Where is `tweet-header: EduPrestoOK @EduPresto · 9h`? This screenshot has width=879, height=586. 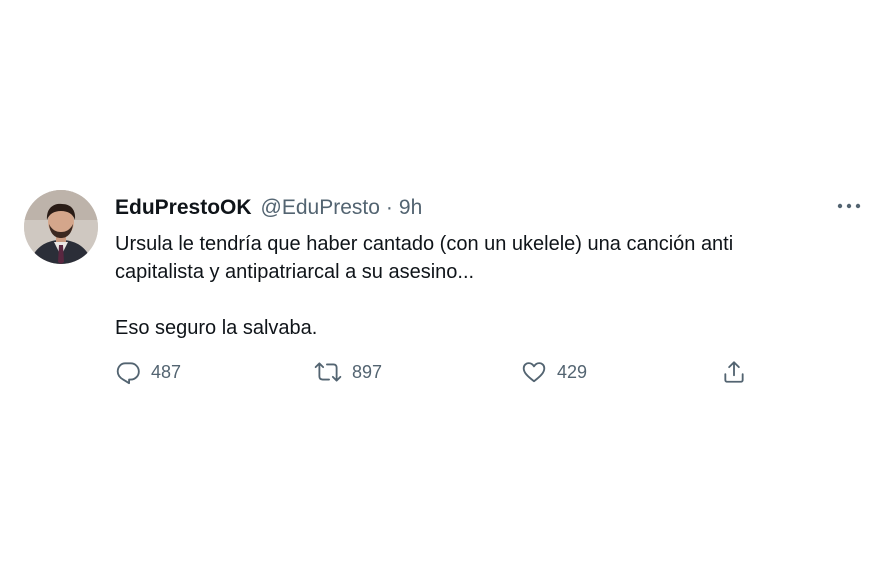
tweet-header: EduPrestoOK @EduPresto · 9h is located at coordinates (268, 208).